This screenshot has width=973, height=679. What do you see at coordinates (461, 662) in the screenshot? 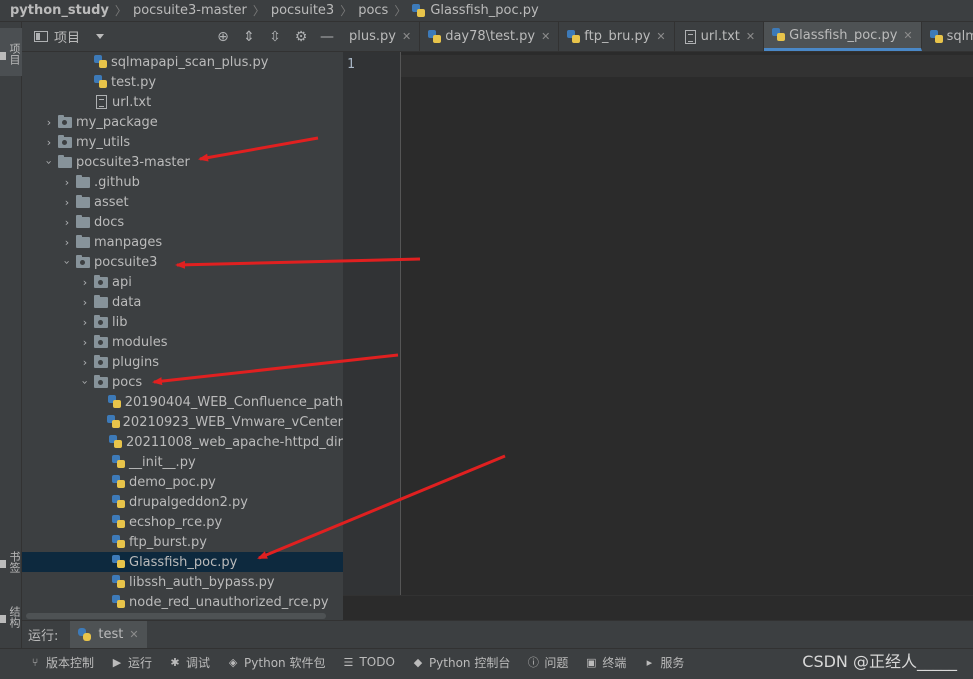
I see `bottom-tool-python-console: ◆ Python 控制台` at bounding box center [461, 662].